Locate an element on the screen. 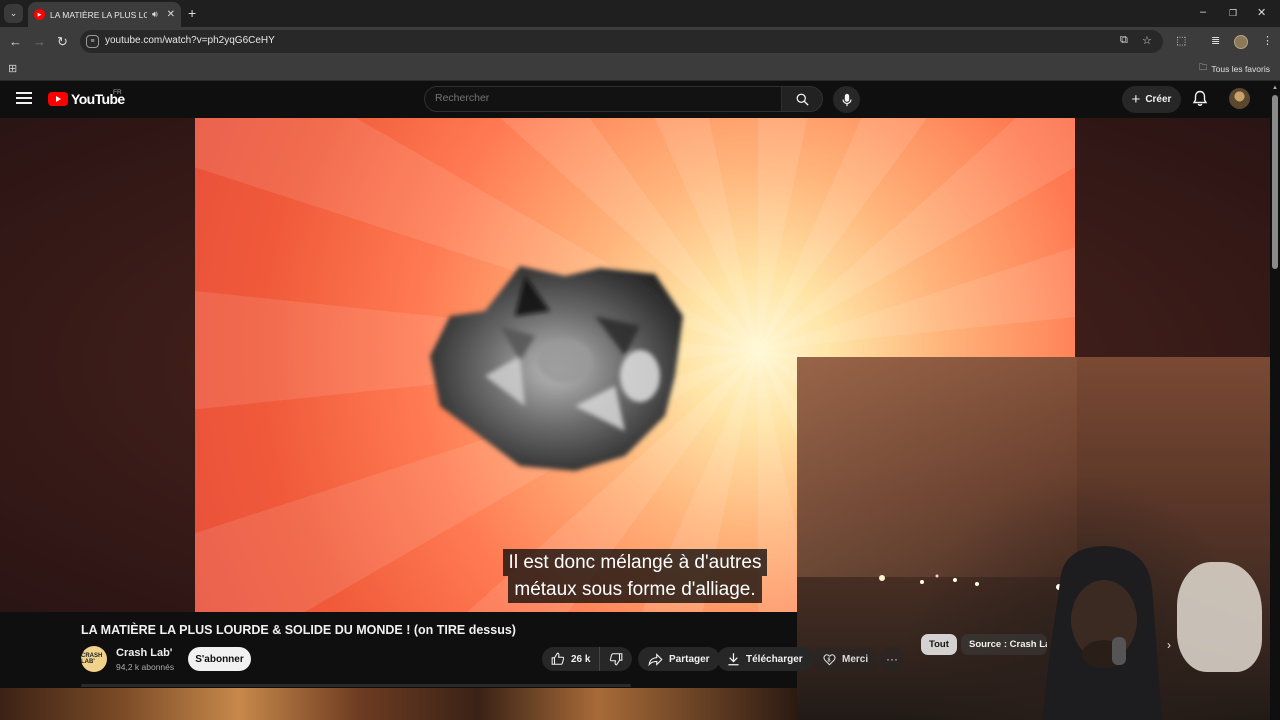 Image resolution: width=1280 pixels, height=720 pixels. share-button: Partager is located at coordinates (679, 659).